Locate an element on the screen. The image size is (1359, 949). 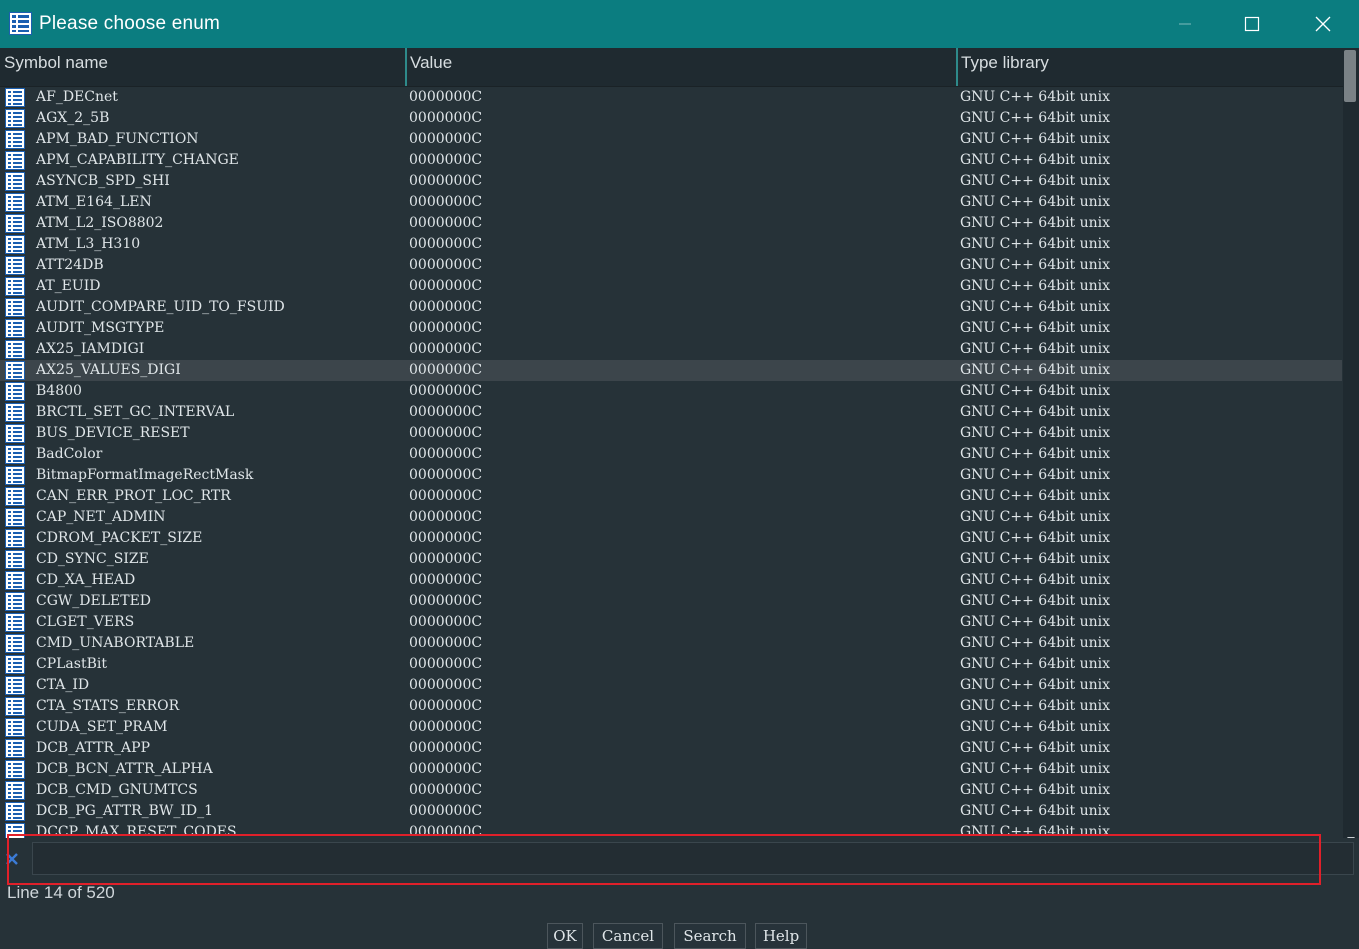
list-row: AUDIT_MSGTYPE 0000000C GNU C++ 64bit unix is located at coordinates (671, 328).